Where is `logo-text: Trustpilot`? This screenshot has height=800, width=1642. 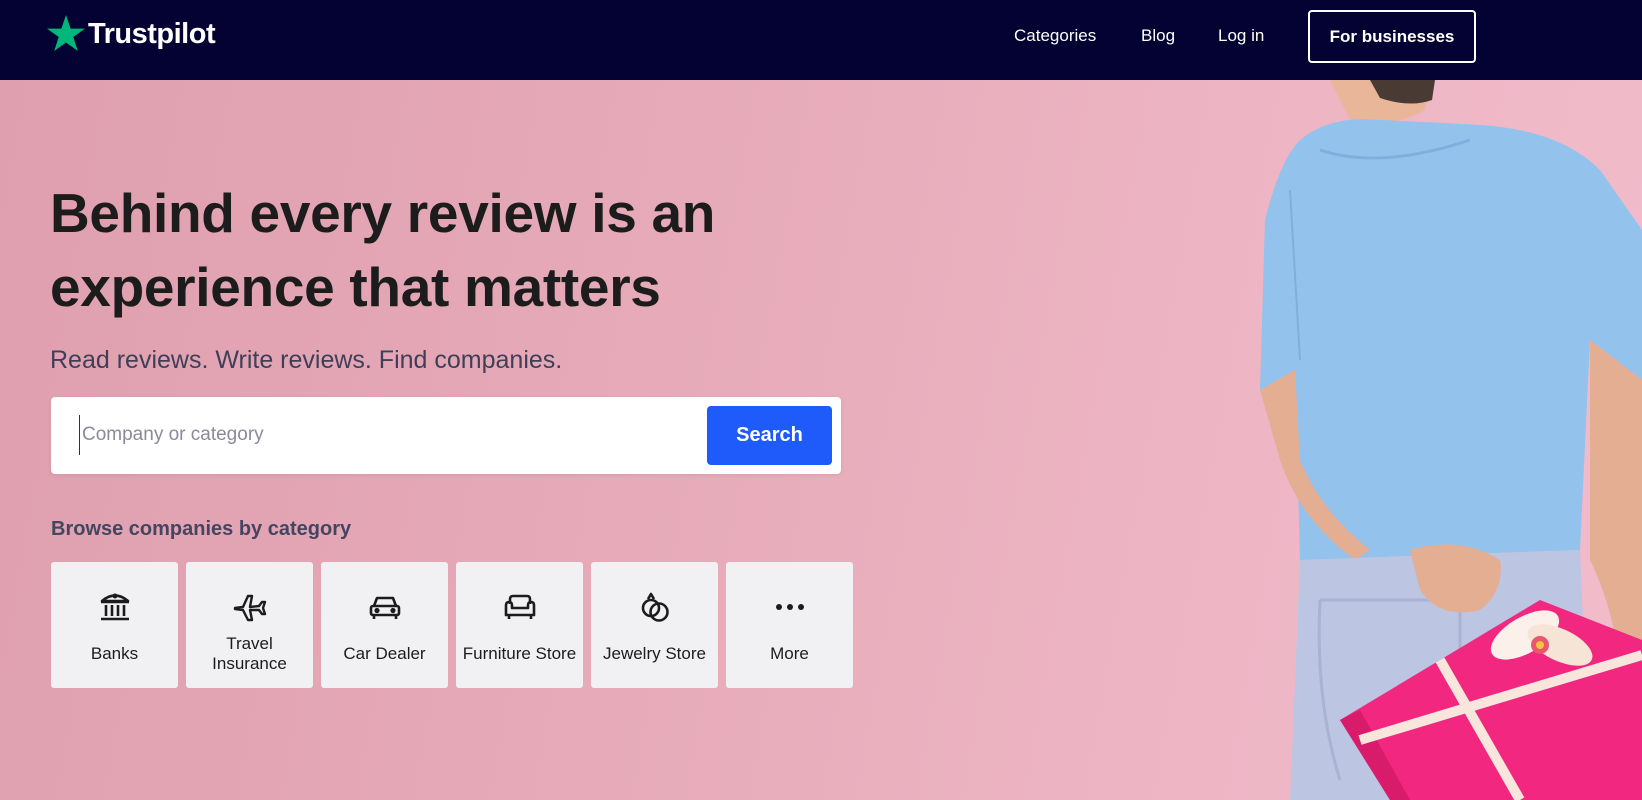 logo-text: Trustpilot is located at coordinates (152, 34).